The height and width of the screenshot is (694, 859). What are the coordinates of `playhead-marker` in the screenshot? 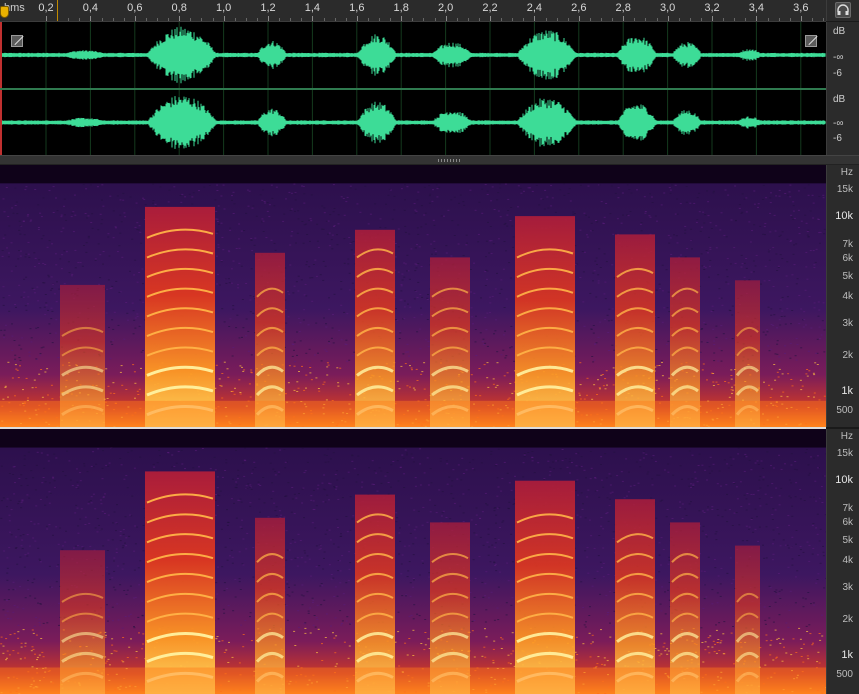 It's located at (4, 12).